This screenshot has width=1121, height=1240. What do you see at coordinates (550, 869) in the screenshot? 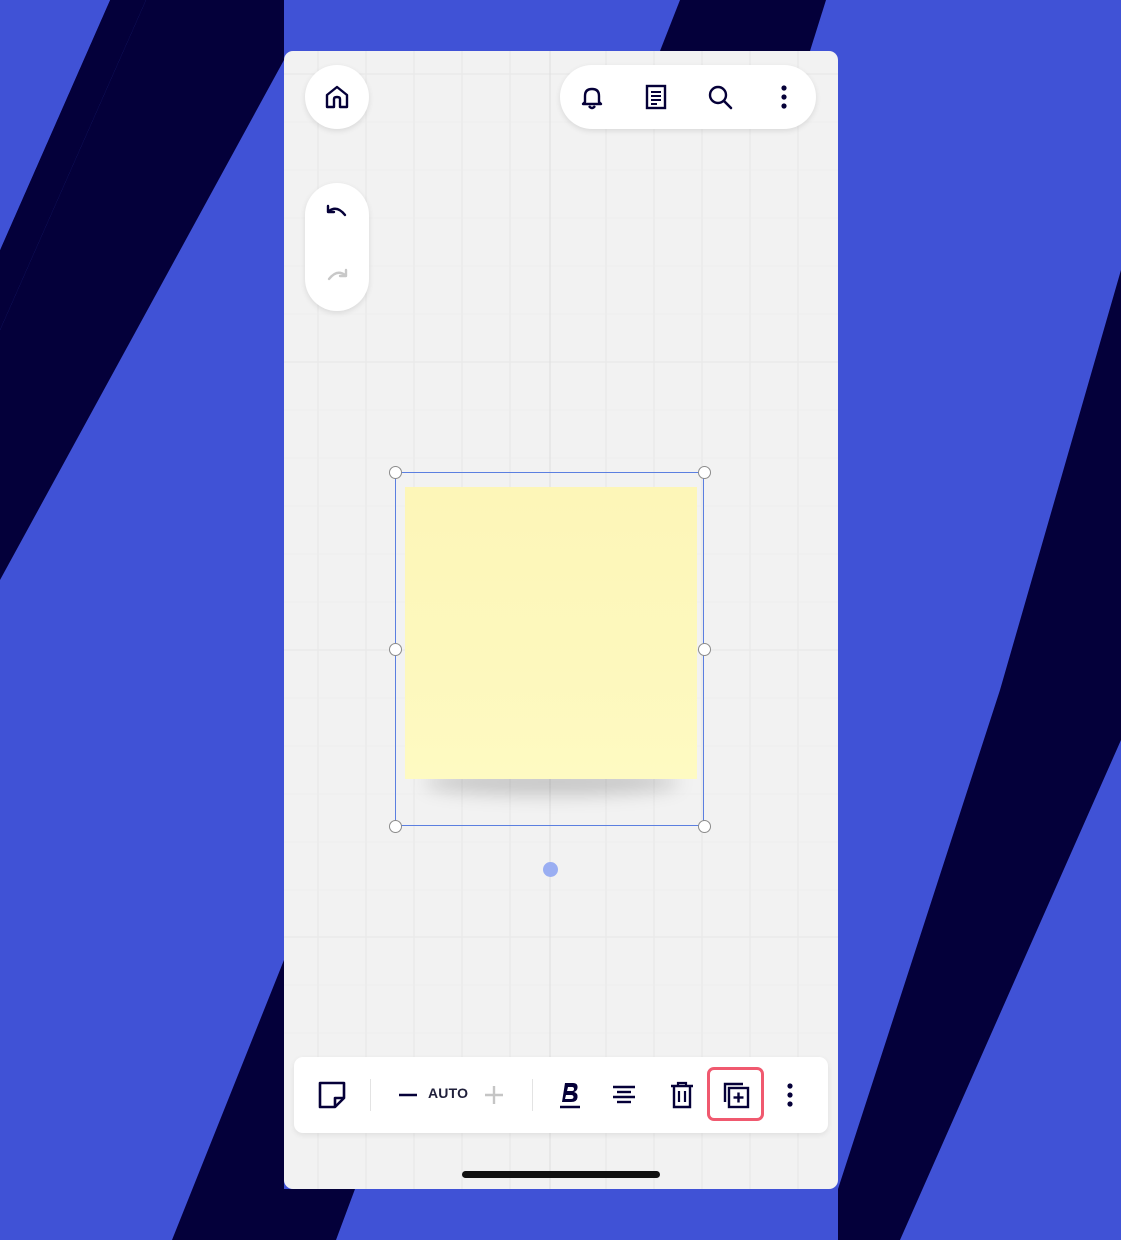
I see `connector-handle` at bounding box center [550, 869].